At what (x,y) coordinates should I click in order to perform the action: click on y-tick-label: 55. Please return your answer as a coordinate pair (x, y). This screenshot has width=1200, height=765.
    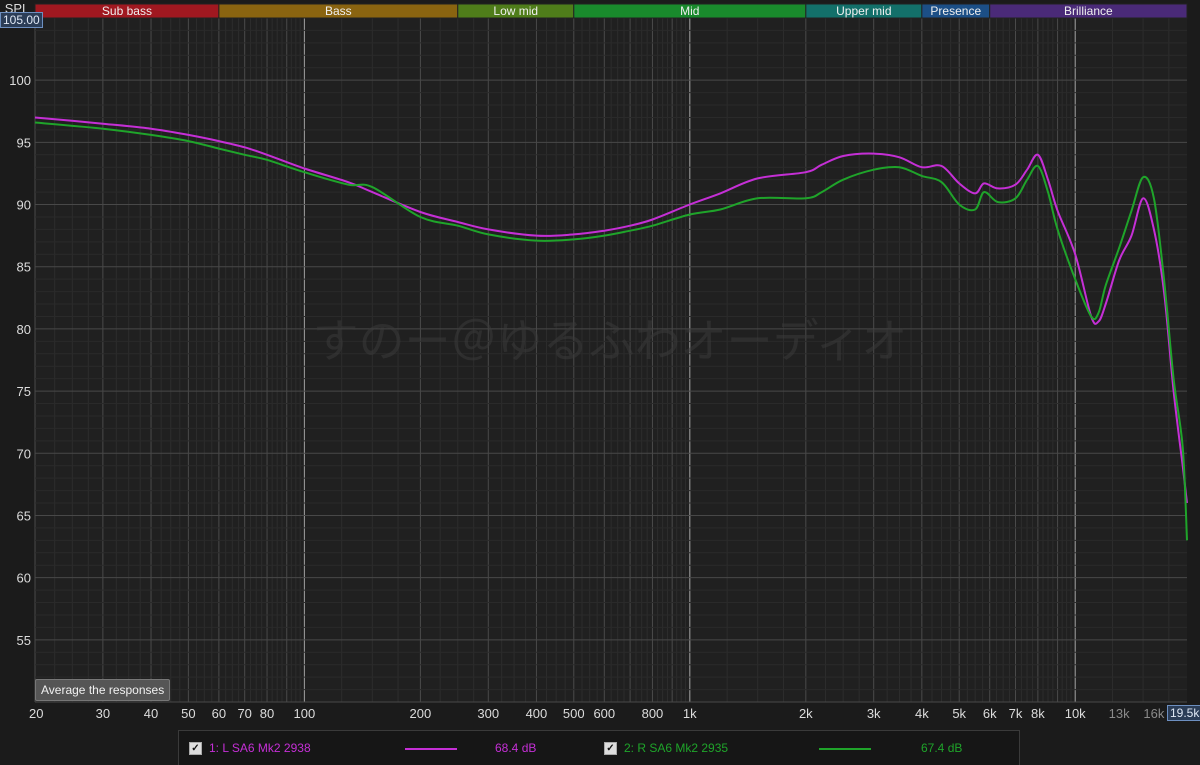
    Looking at the image, I should click on (24, 640).